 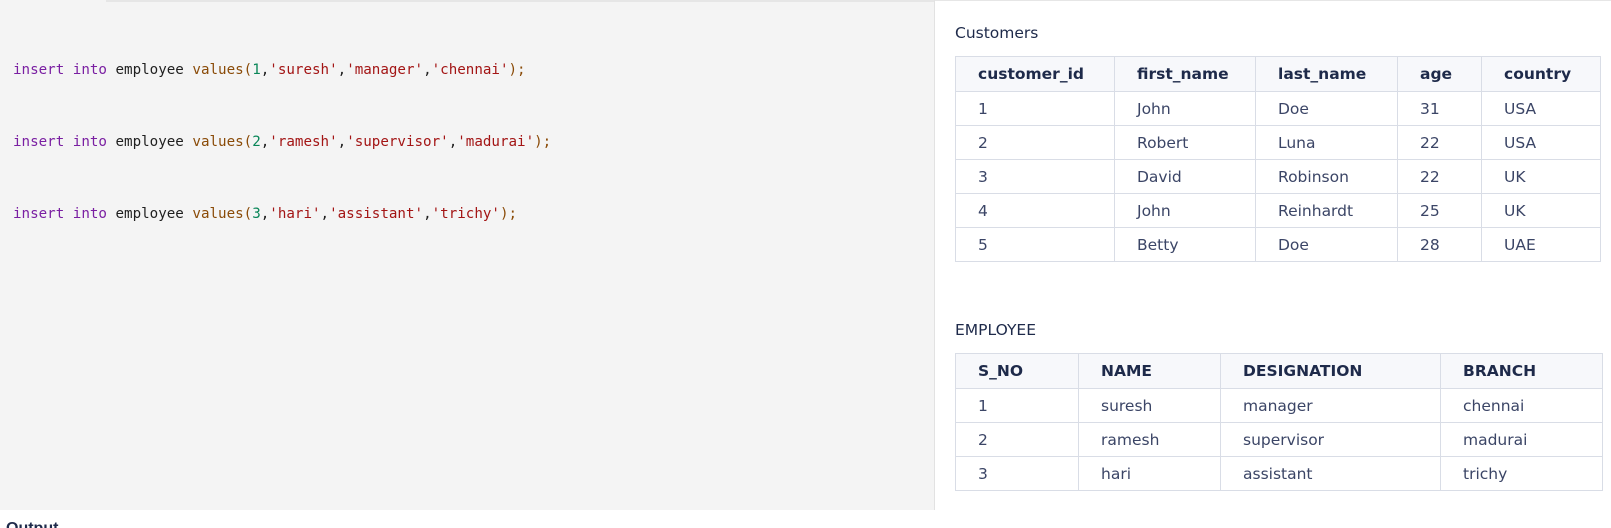 What do you see at coordinates (376, 214) in the screenshot?
I see `string-literal: 'assistant'` at bounding box center [376, 214].